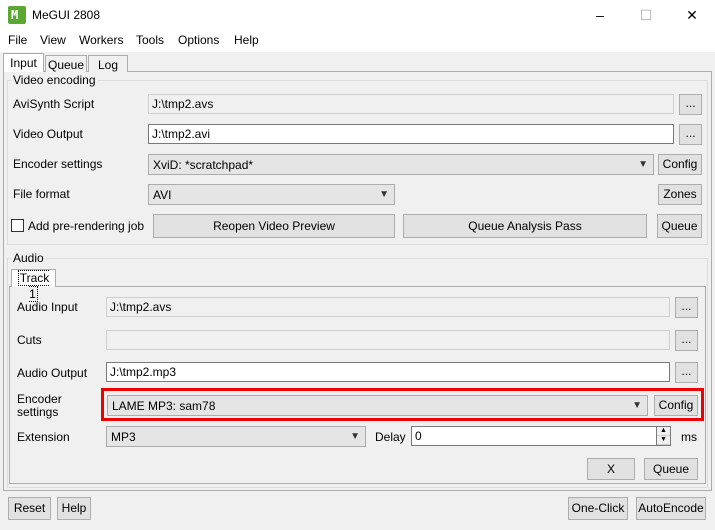 This screenshot has width=715, height=530. What do you see at coordinates (38, 412) in the screenshot?
I see `encoder-label-line-2: settings` at bounding box center [38, 412].